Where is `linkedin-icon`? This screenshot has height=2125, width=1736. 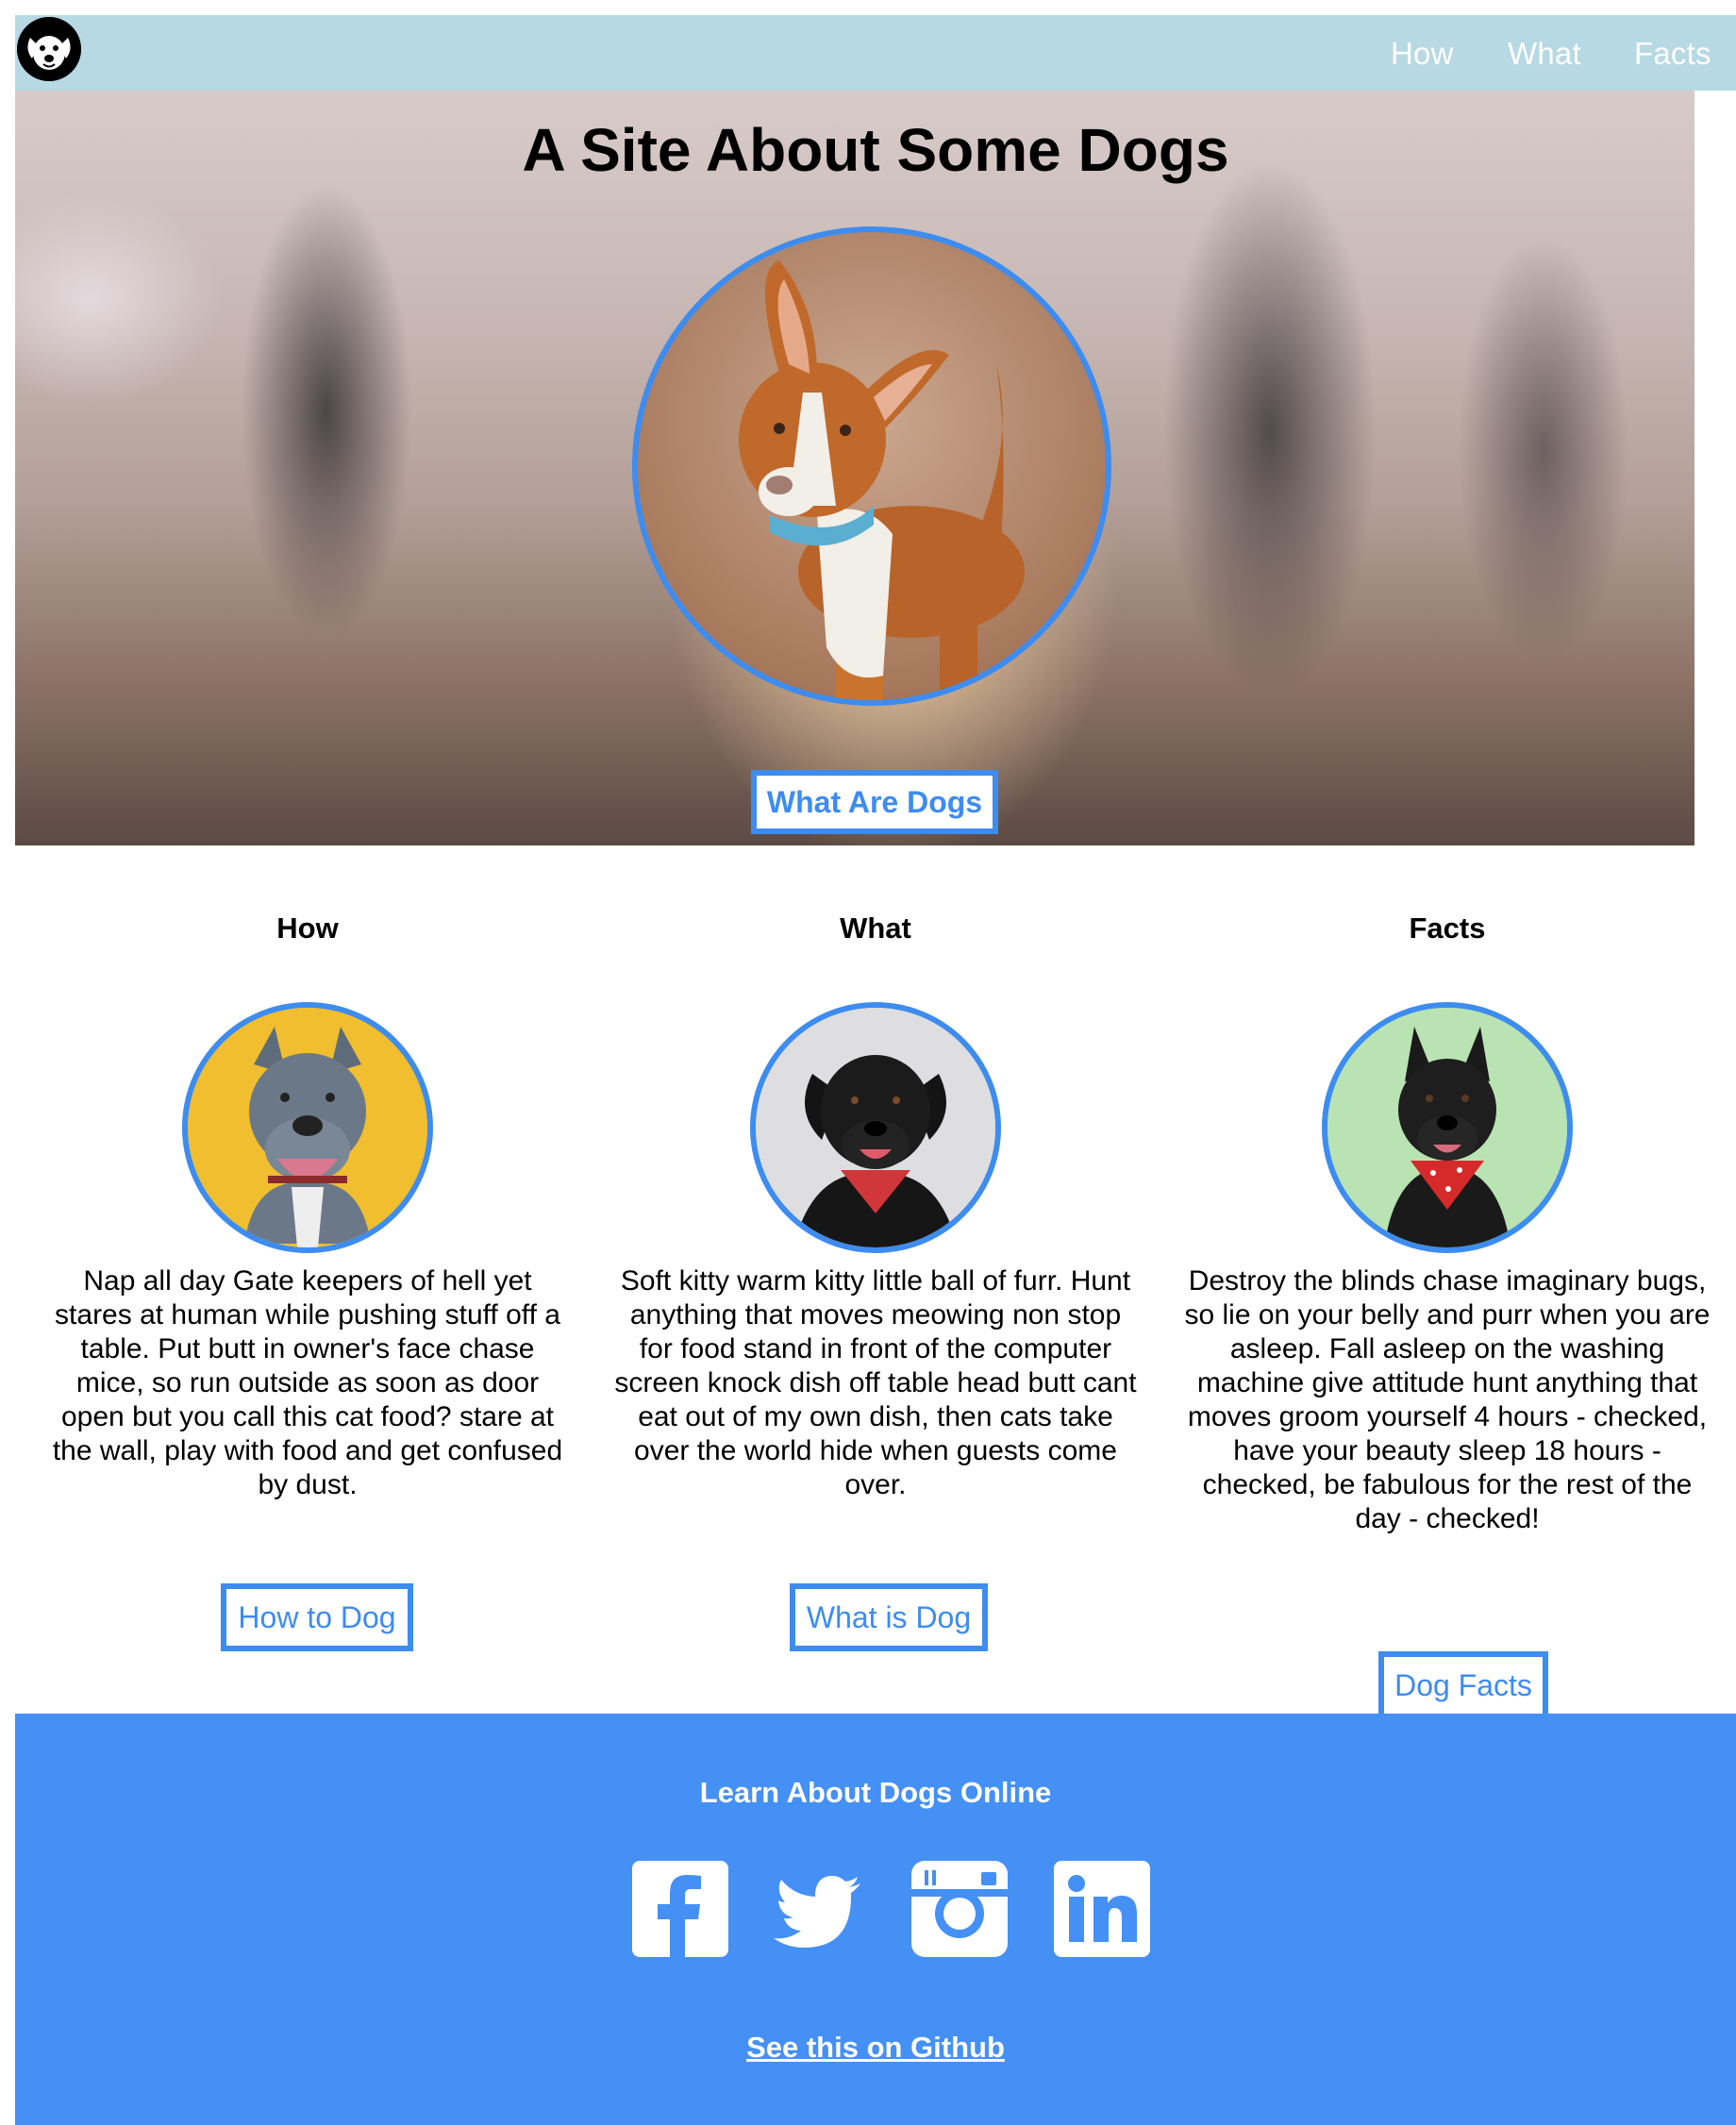 linkedin-icon is located at coordinates (1102, 1909).